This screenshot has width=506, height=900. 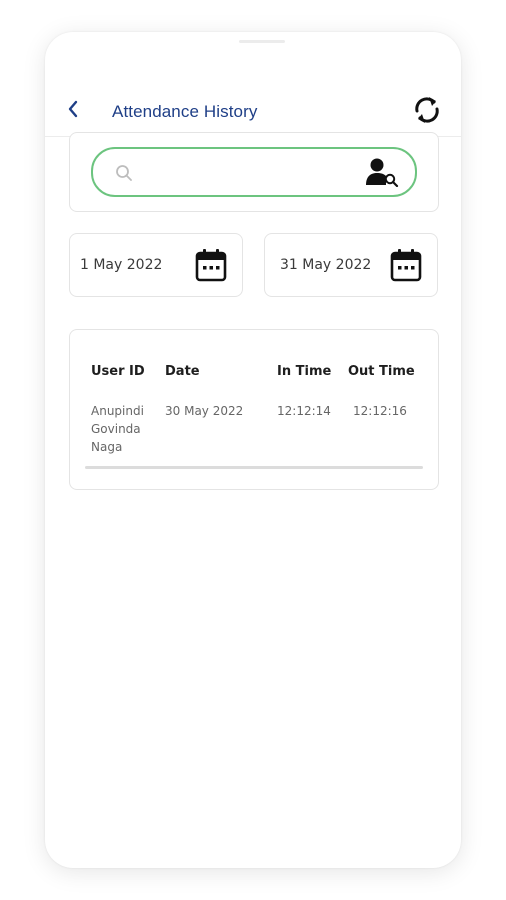 I want to click on end-date-picker: 31 May 2022, so click(x=351, y=265).